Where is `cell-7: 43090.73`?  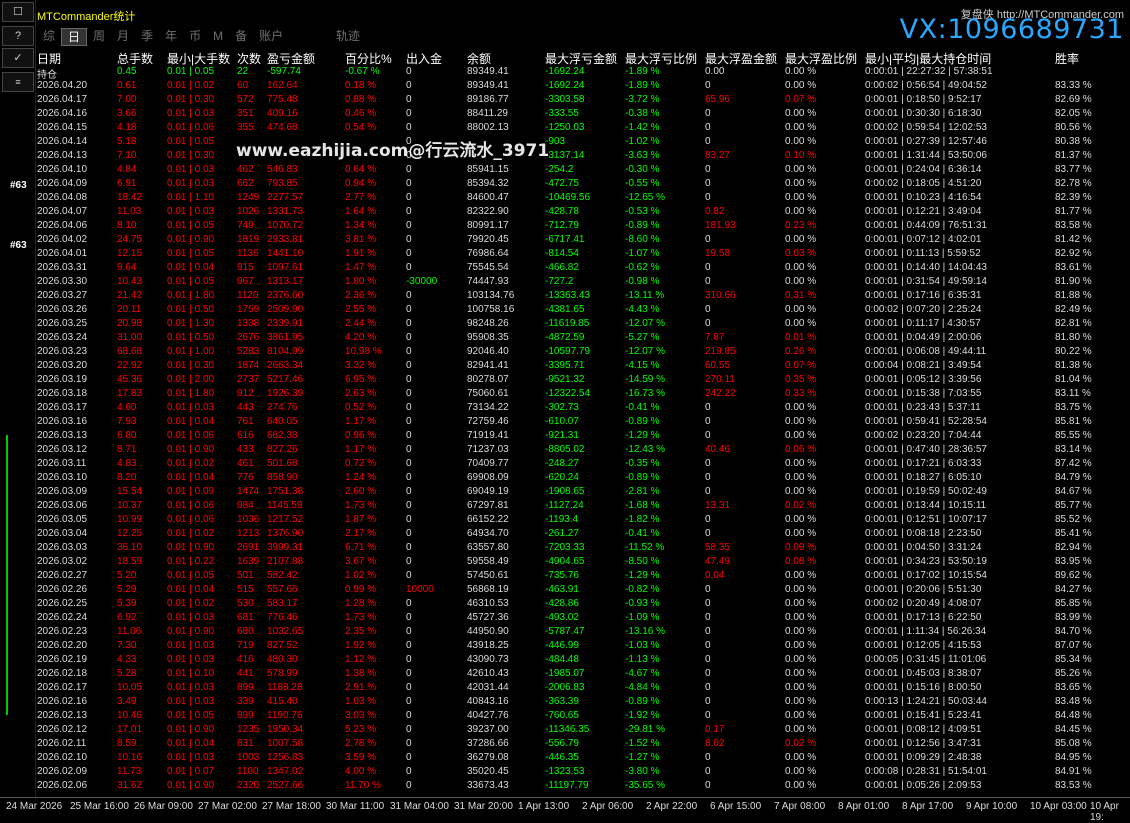 cell-7: 43090.73 is located at coordinates (488, 659).